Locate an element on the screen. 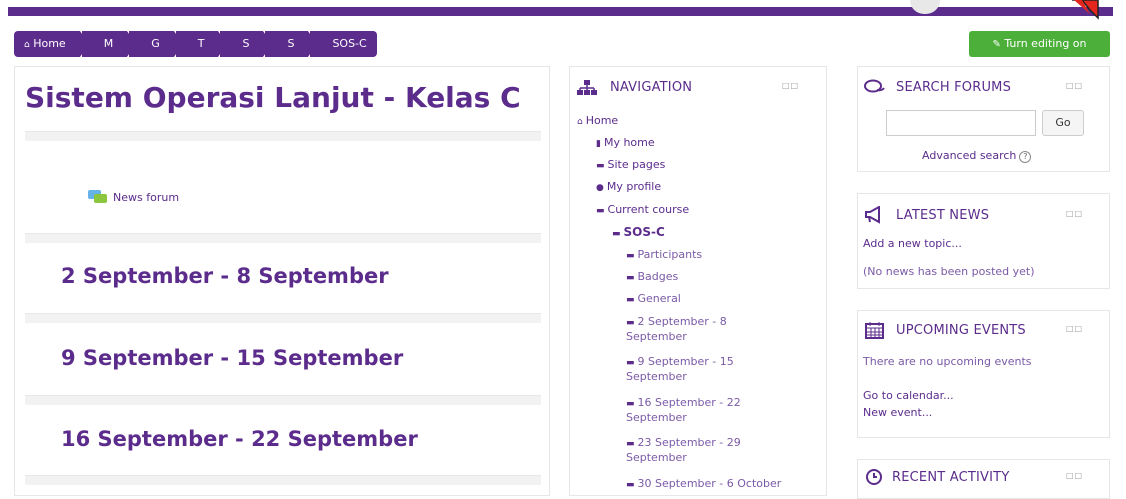 Image resolution: width=1126 pixels, height=499 pixels. nav-item-label: Badges is located at coordinates (658, 276).